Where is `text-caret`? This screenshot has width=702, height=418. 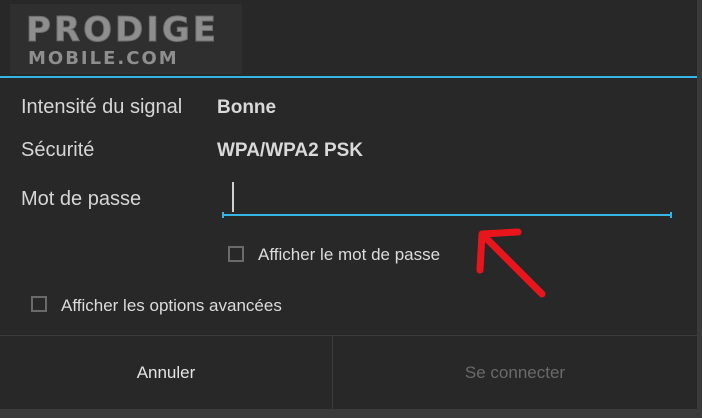
text-caret is located at coordinates (233, 197).